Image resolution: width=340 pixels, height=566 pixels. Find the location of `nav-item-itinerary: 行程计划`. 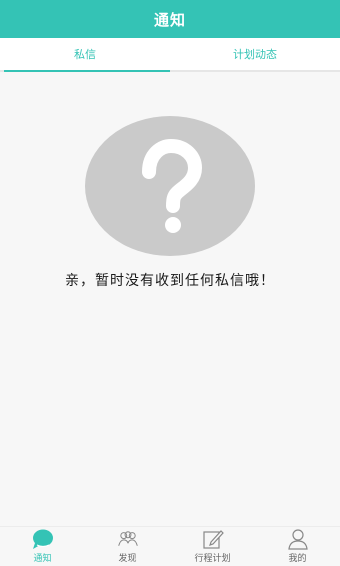

nav-item-itinerary: 行程计划 is located at coordinates (212, 546).